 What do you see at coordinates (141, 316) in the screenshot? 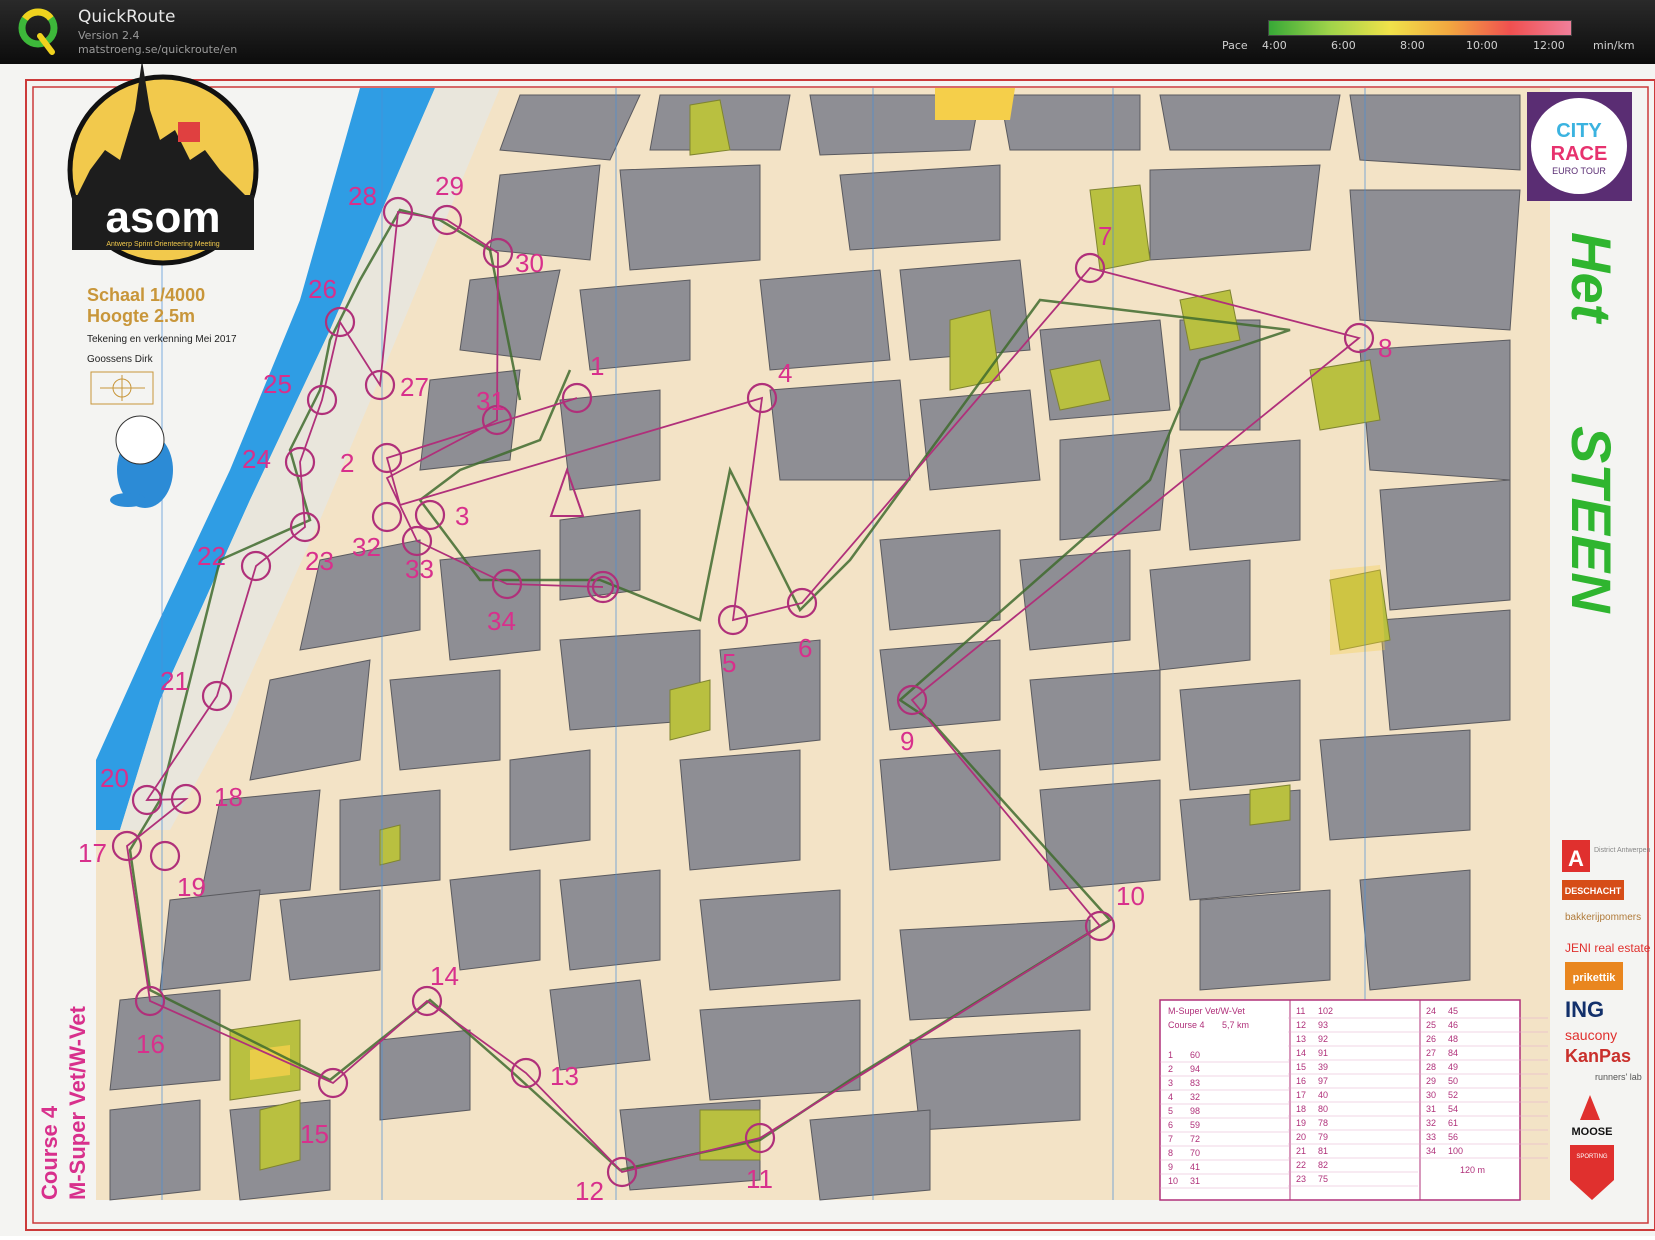
I see `map-contour: Hoogte 2.5m` at bounding box center [141, 316].